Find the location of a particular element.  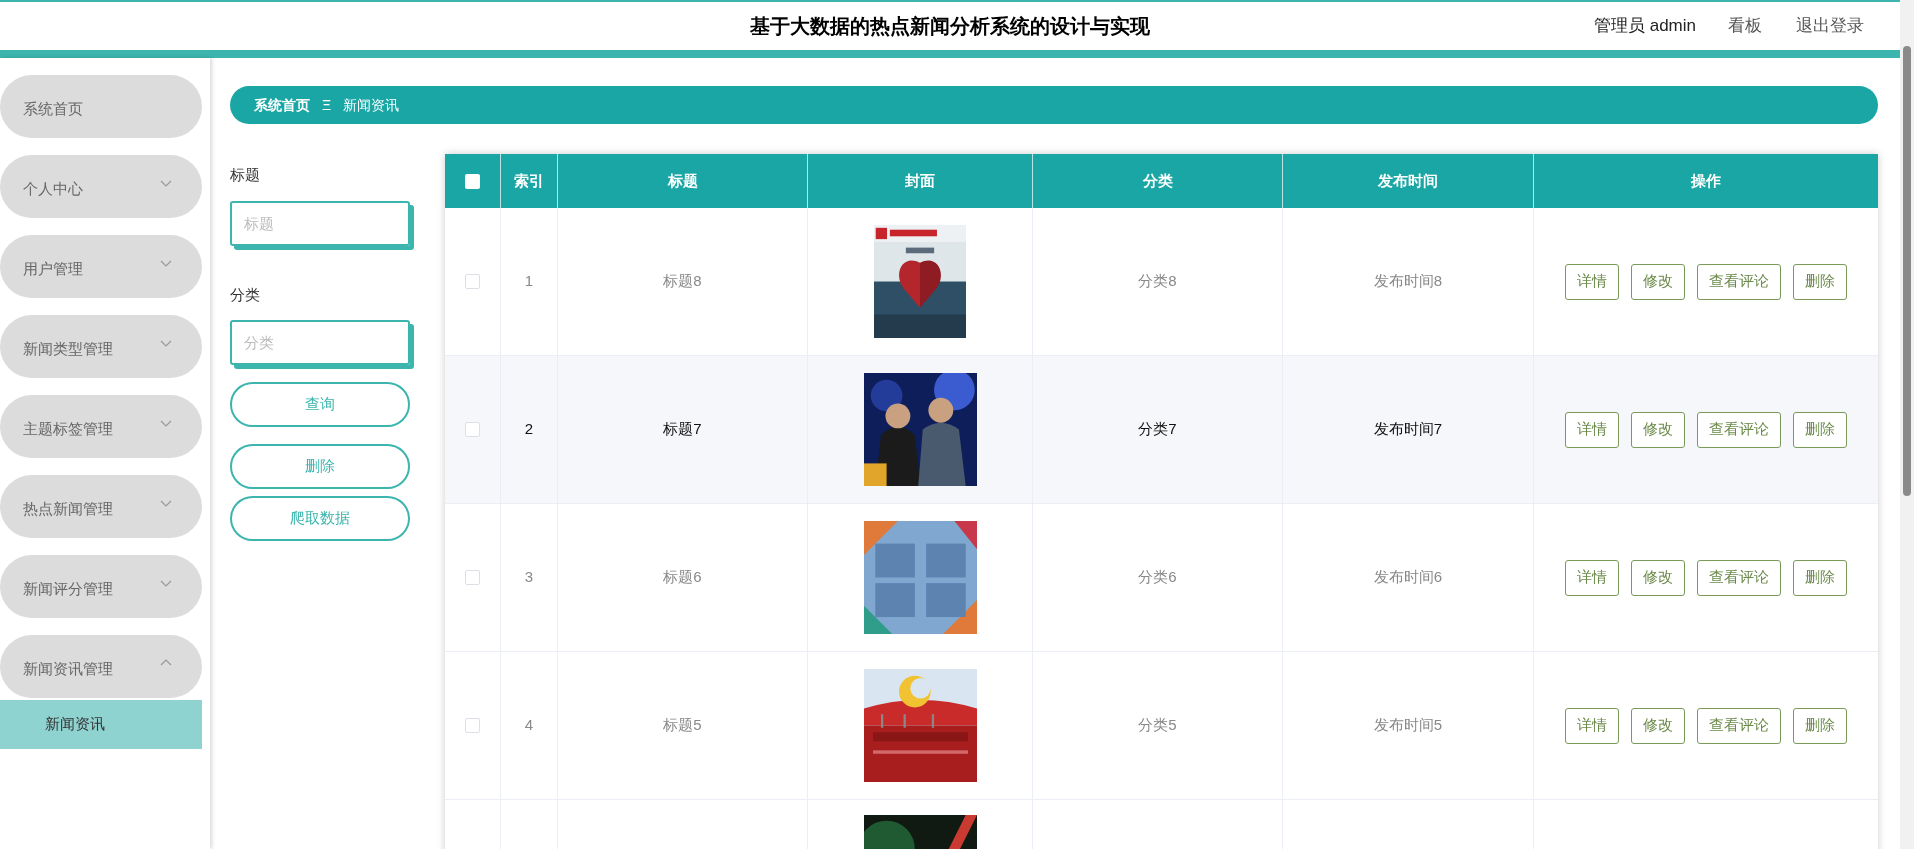

field-label: 标题 is located at coordinates (245, 175).